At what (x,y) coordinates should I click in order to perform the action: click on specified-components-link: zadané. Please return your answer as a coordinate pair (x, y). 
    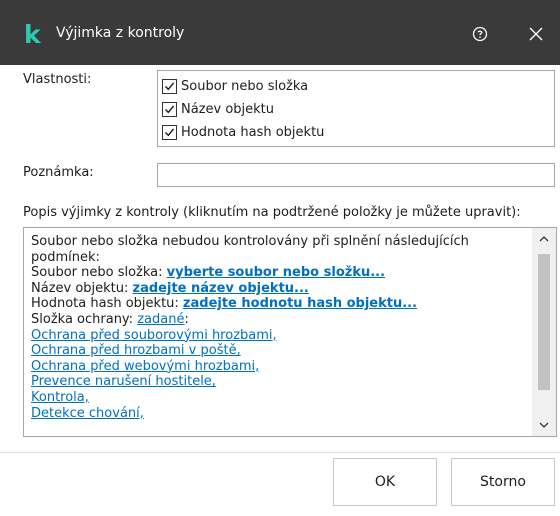
    Looking at the image, I should click on (160, 319).